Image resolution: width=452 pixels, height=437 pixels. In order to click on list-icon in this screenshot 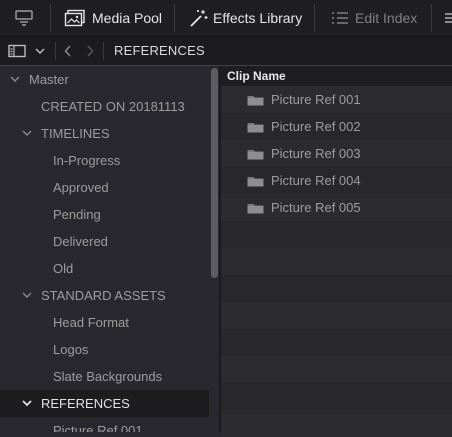, I will do `click(340, 18)`.